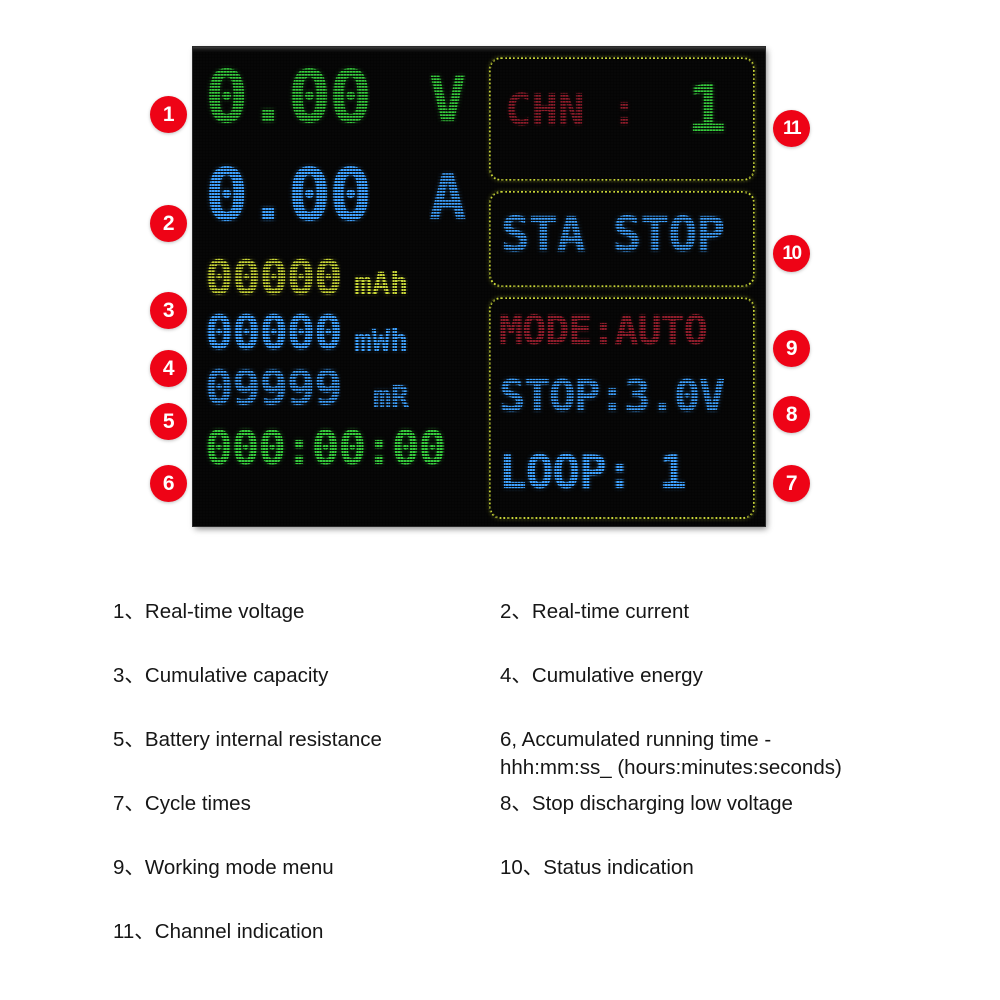 Image resolution: width=1000 pixels, height=1000 pixels. I want to click on capacity-value: 00000, so click(273, 278).